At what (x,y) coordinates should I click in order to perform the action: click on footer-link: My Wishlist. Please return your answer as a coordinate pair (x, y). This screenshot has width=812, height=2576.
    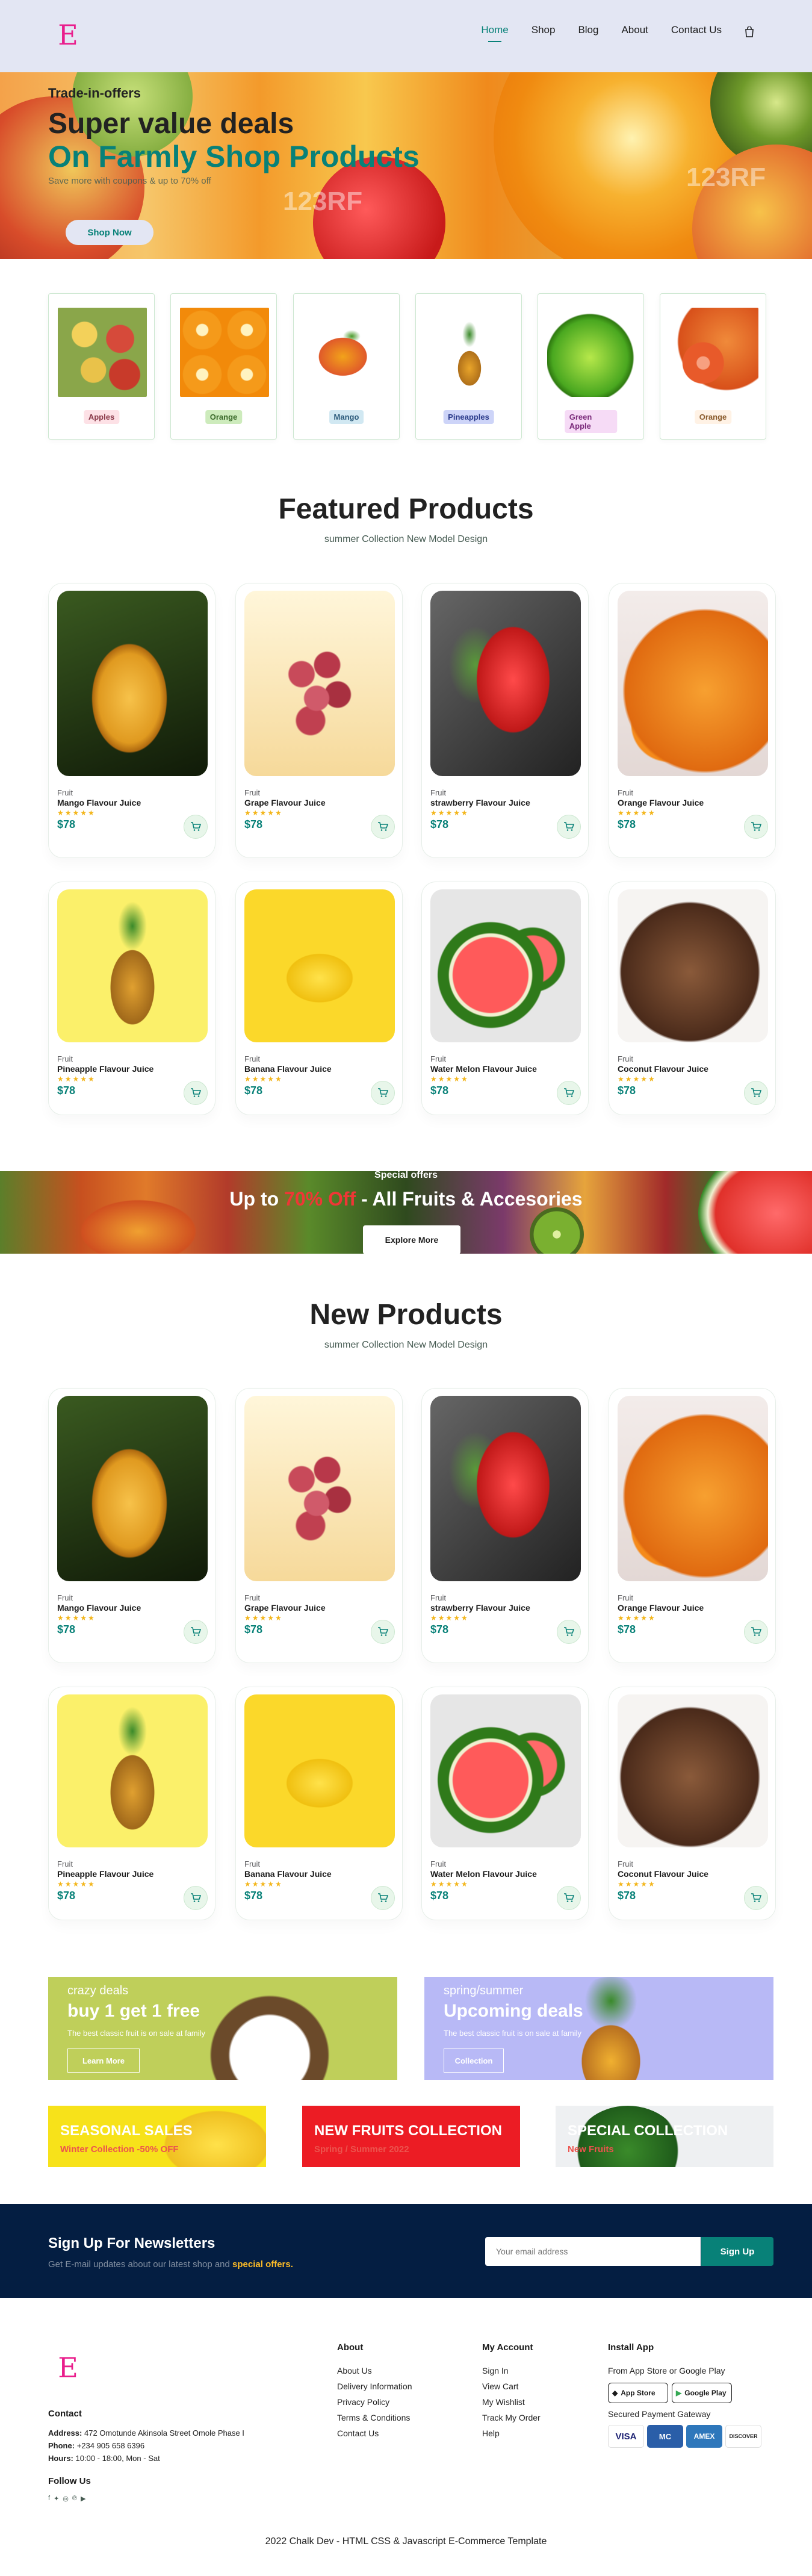
    Looking at the image, I should click on (511, 2402).